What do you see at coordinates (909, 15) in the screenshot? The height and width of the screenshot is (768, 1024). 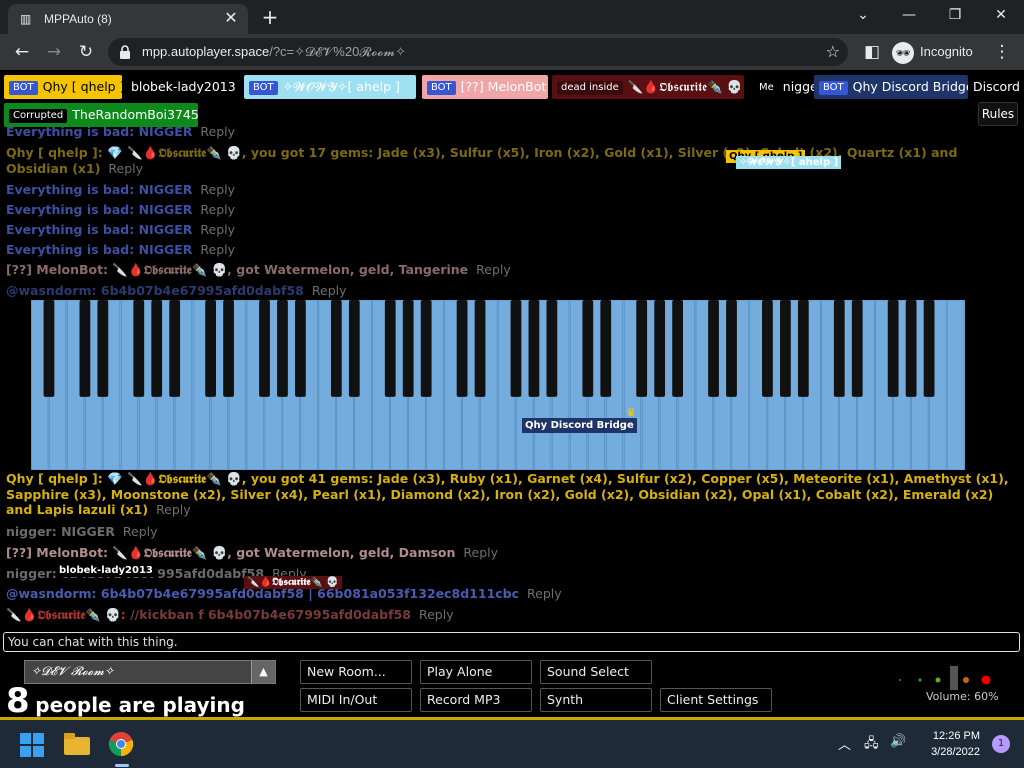 I see `minimize-icon: —` at bounding box center [909, 15].